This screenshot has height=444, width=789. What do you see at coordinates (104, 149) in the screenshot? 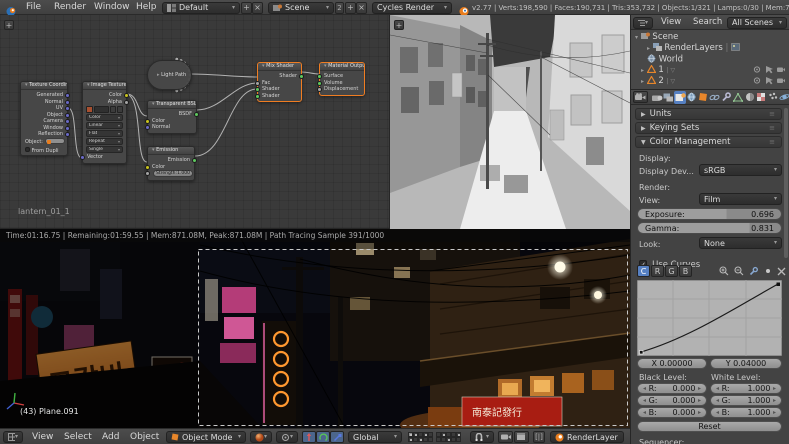
I see `source-select: Single Image▾` at bounding box center [104, 149].